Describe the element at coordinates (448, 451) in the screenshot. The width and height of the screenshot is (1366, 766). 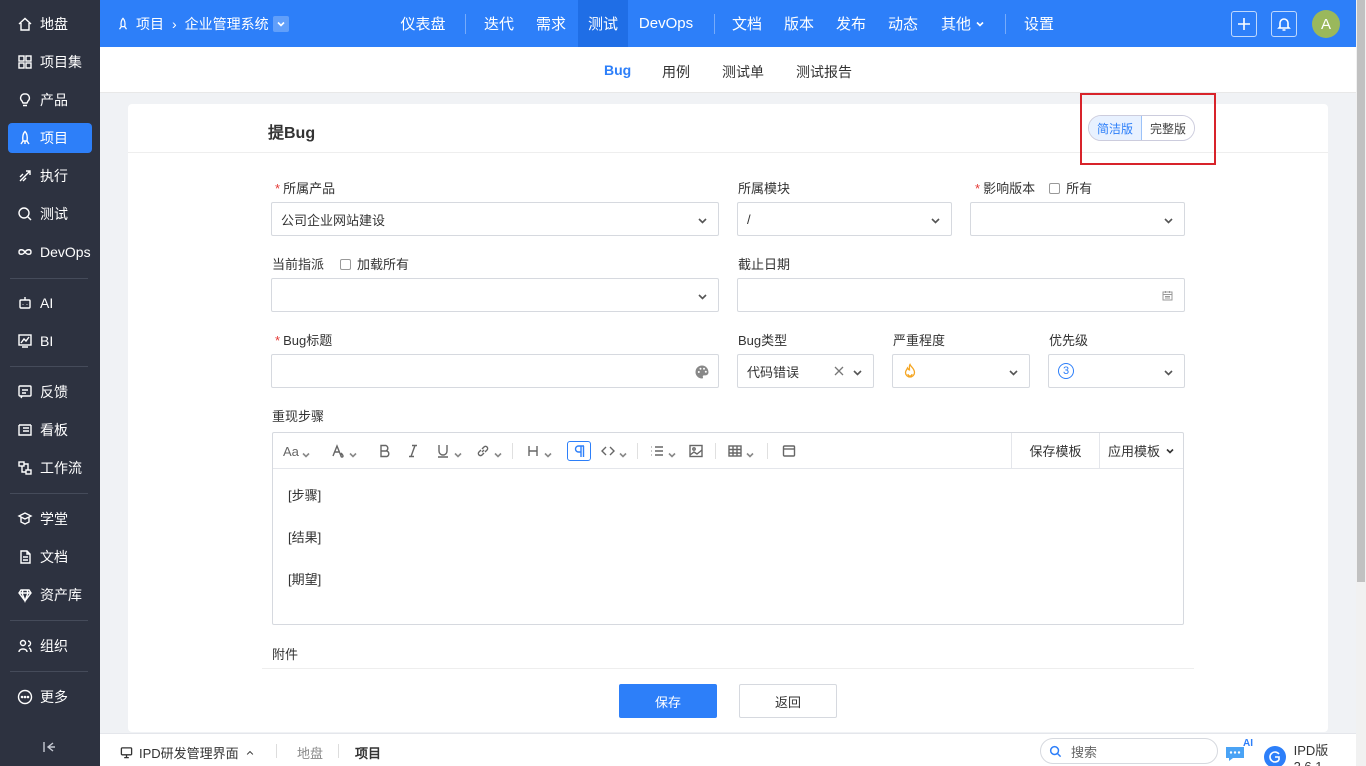
I see `underline-tool` at that location.